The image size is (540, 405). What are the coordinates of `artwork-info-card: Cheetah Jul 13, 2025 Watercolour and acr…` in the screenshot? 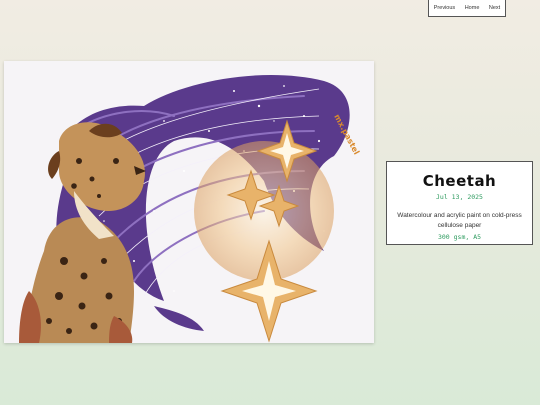 It's located at (459, 203).